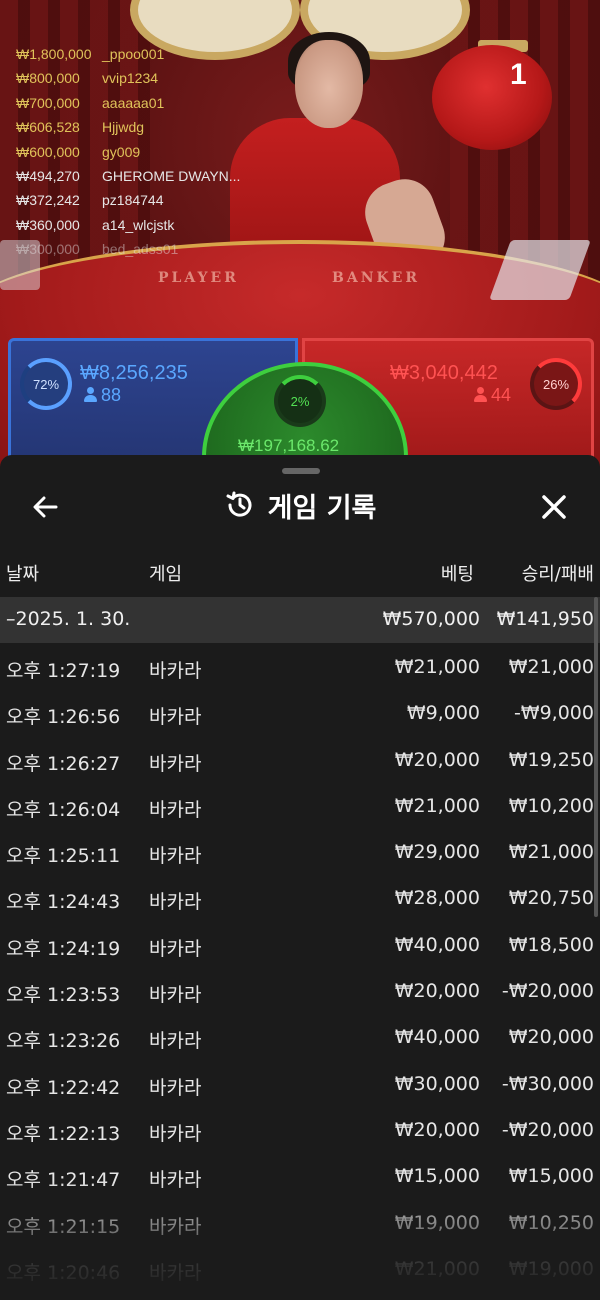  I want to click on player-percent-ring: 72%, so click(46, 384).